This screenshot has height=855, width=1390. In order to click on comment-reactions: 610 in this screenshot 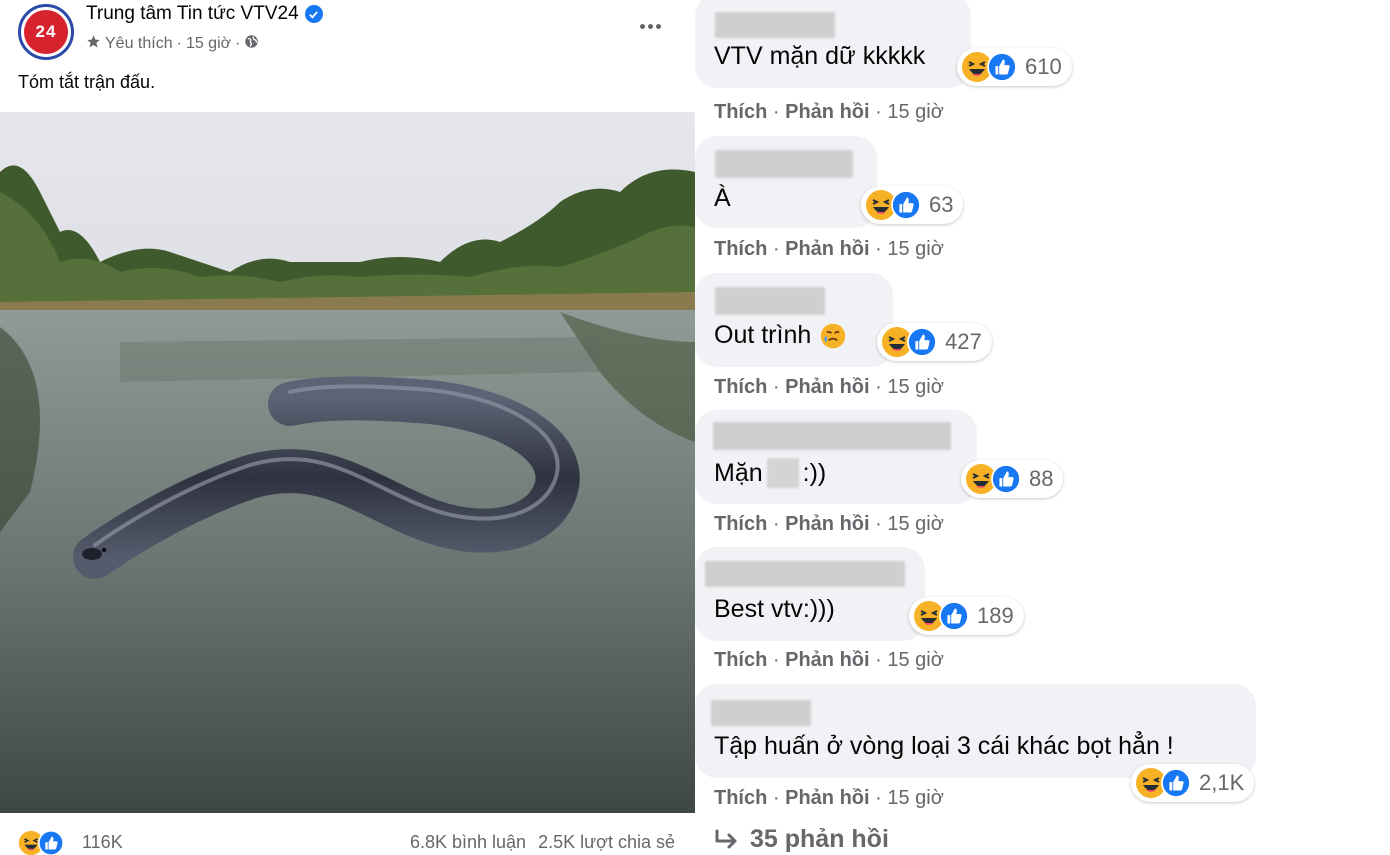, I will do `click(1014, 67)`.